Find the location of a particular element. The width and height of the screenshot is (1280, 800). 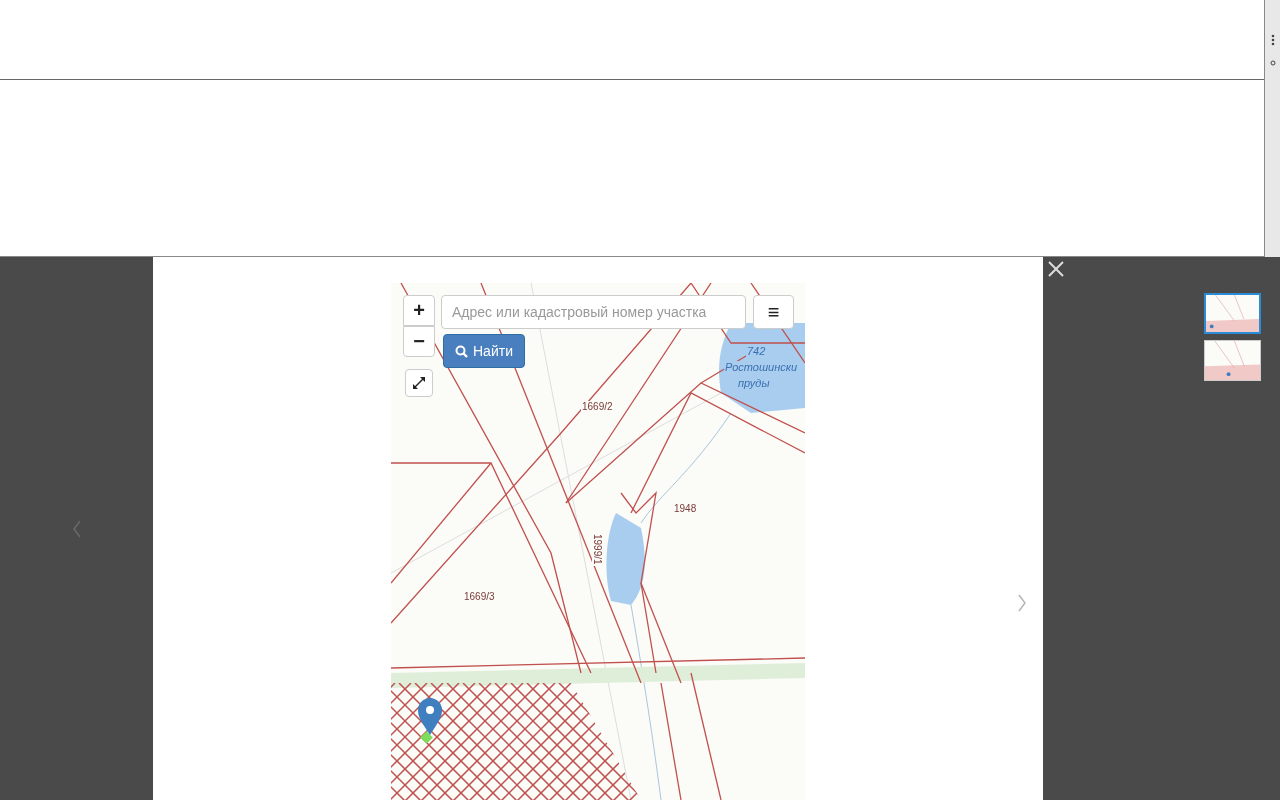

more-options-icon is located at coordinates (1272, 40).